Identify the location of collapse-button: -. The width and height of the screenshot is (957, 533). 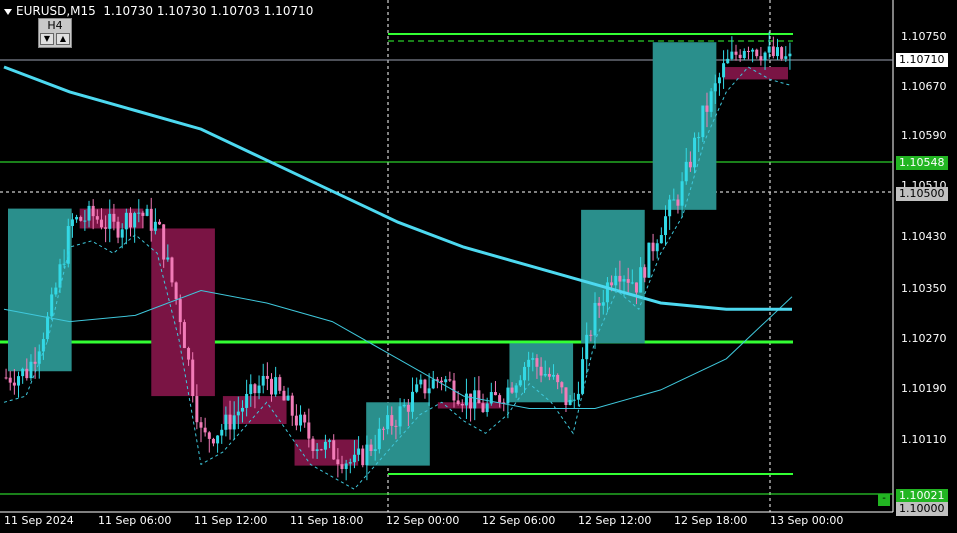
(884, 500).